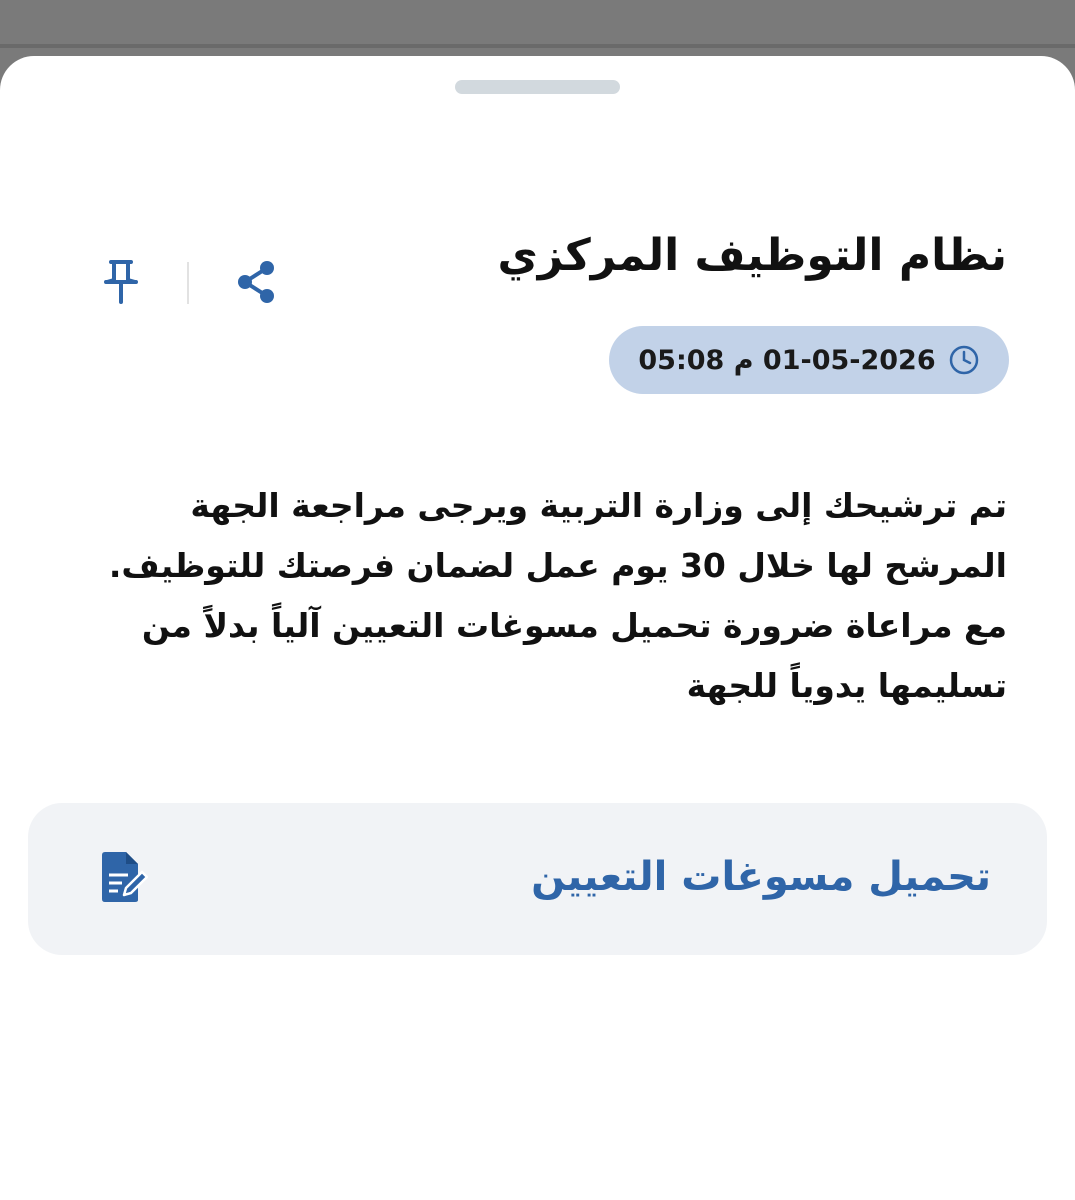 The image size is (1075, 1200). I want to click on clock-icon, so click(963, 360).